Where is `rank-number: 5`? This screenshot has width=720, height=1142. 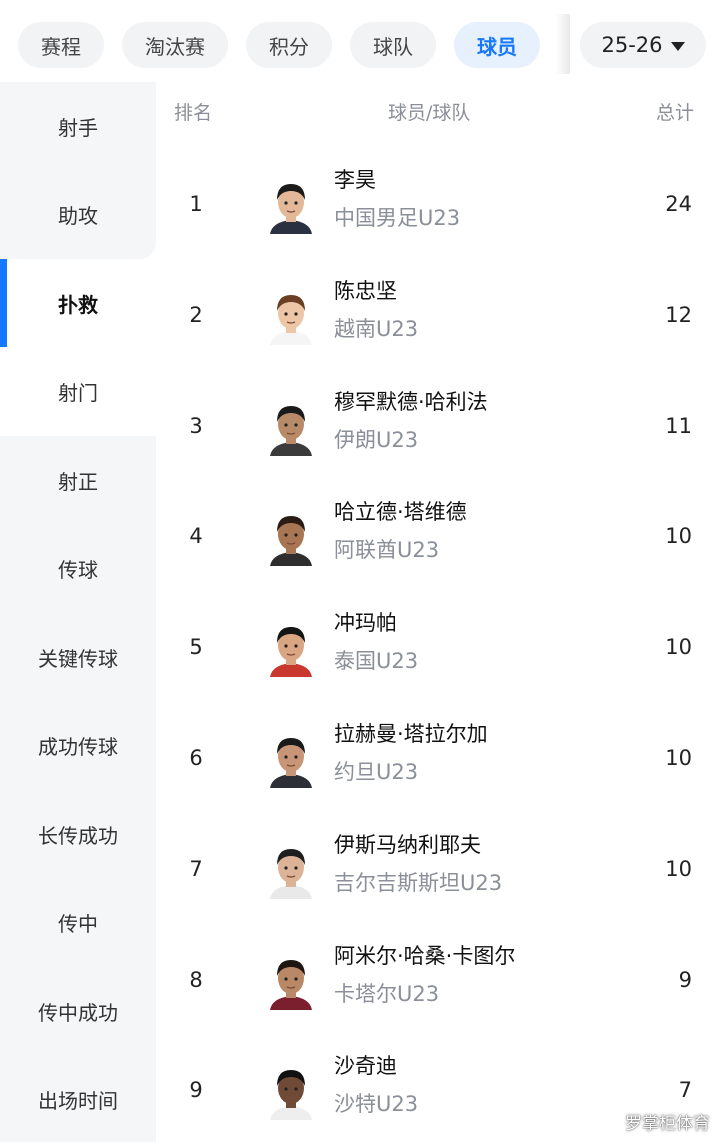 rank-number: 5 is located at coordinates (196, 647).